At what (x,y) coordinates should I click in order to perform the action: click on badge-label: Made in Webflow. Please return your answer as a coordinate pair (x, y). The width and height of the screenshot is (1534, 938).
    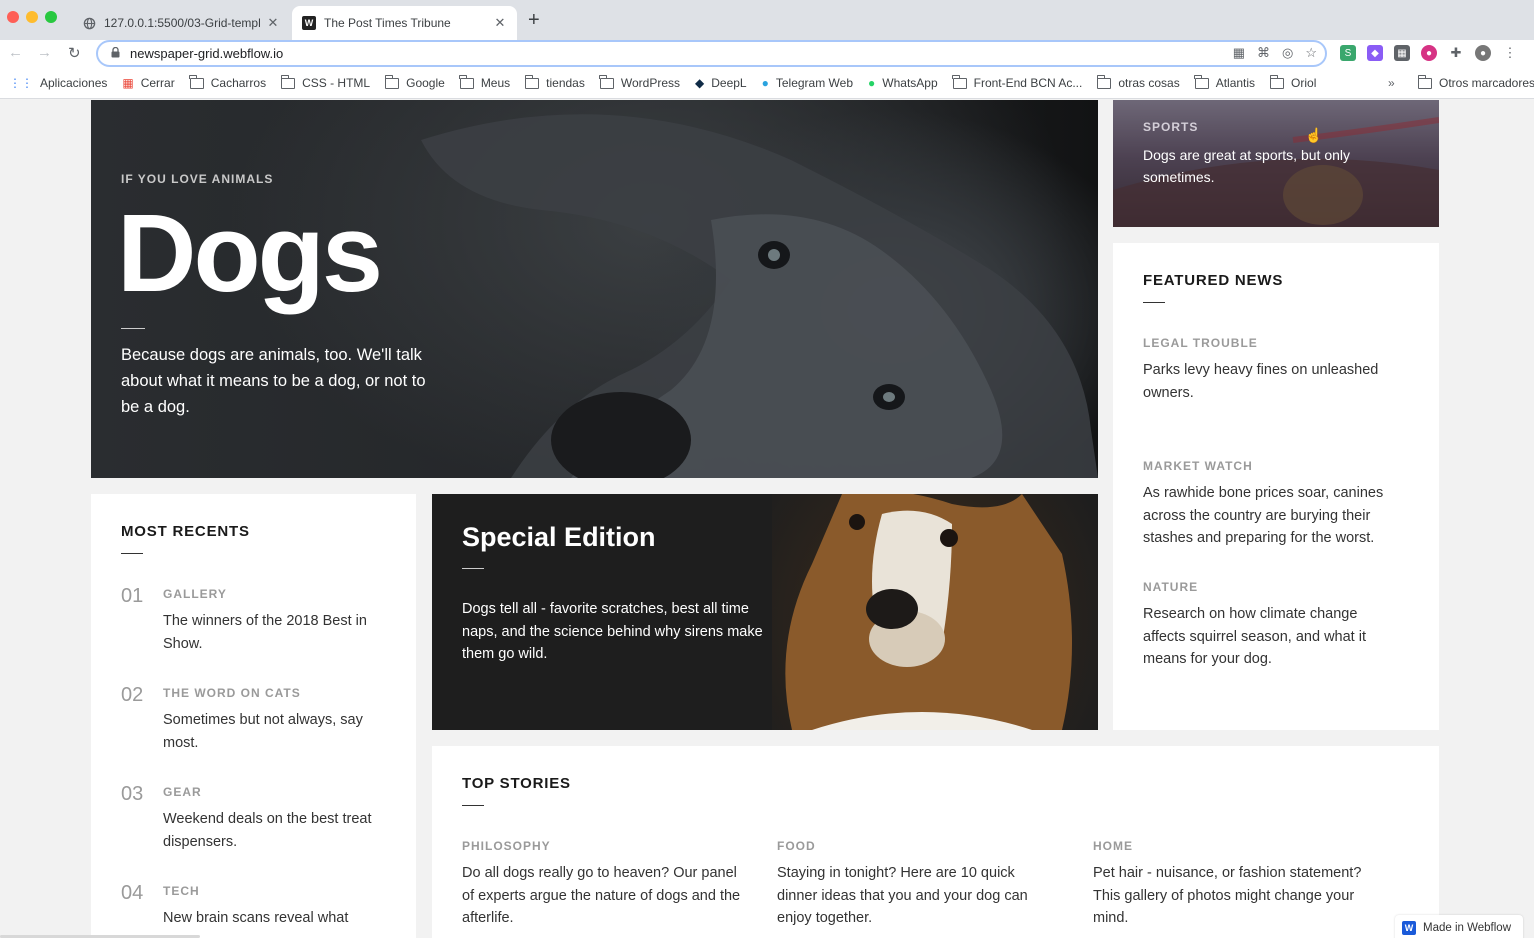
    Looking at the image, I should click on (1467, 928).